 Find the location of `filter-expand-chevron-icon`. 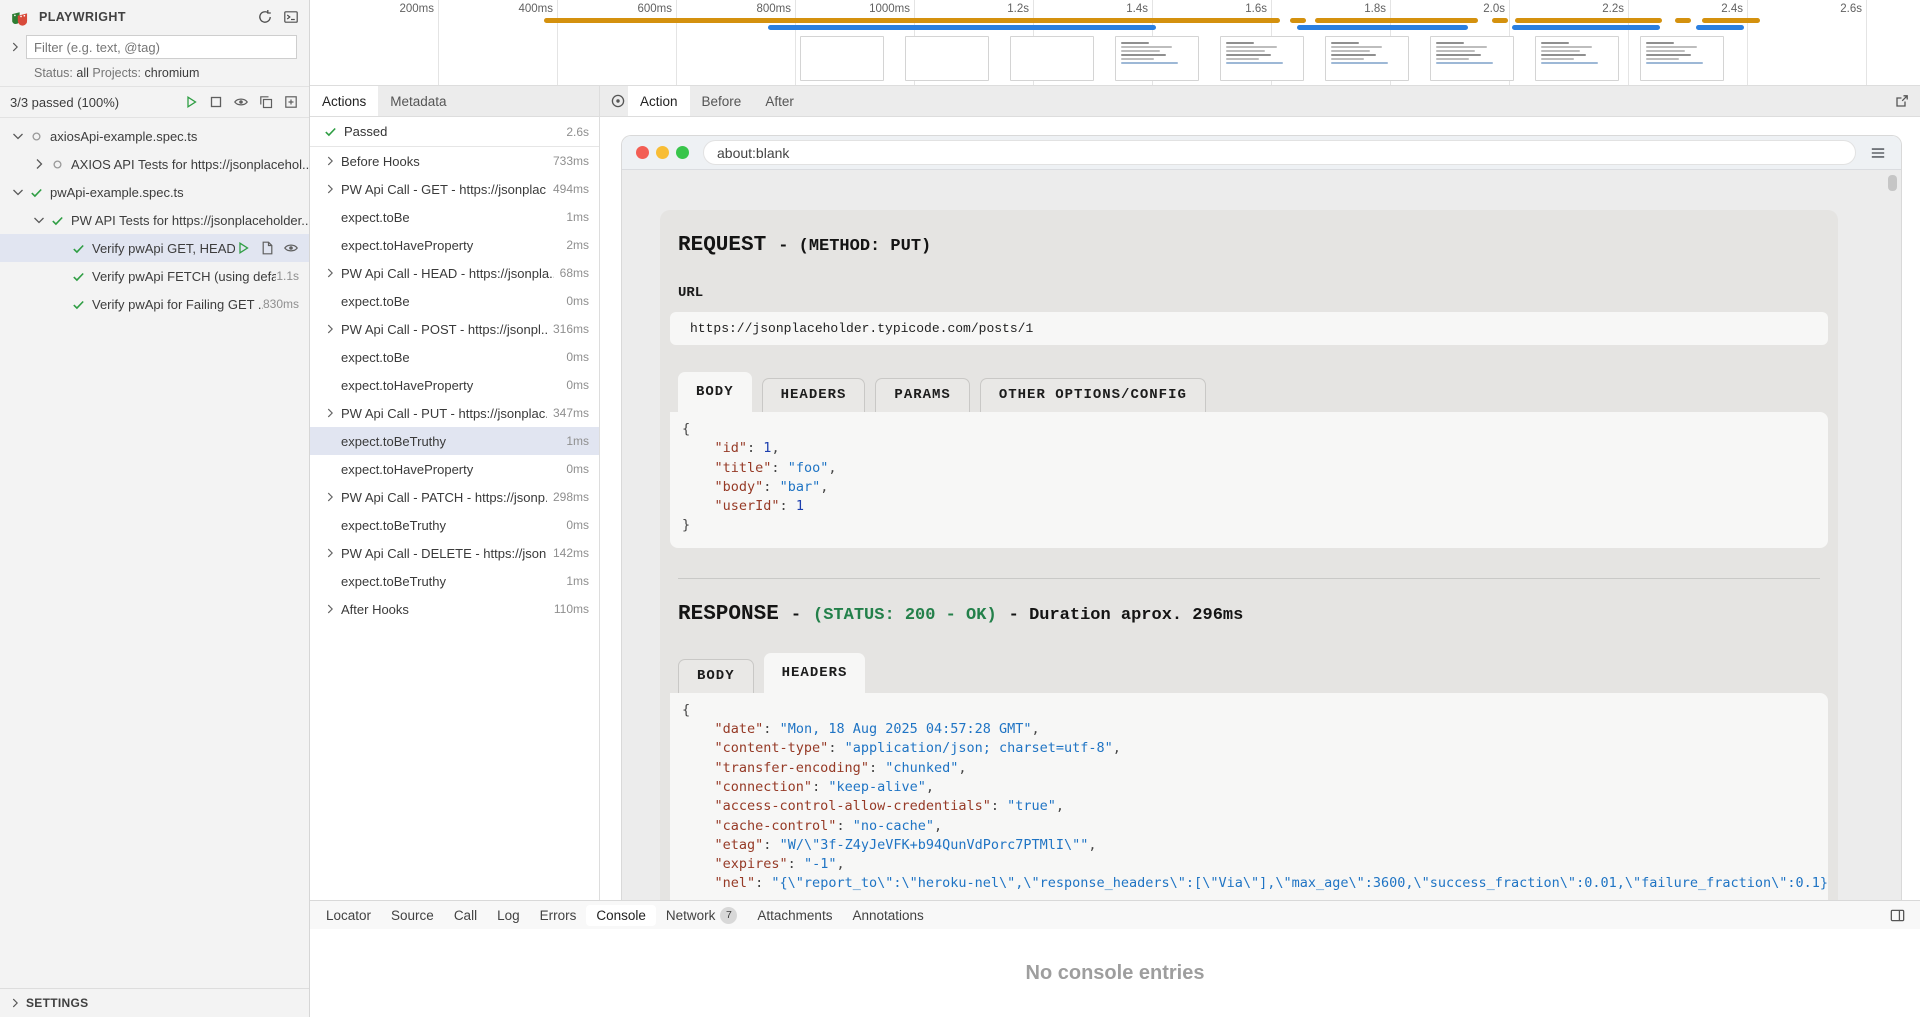

filter-expand-chevron-icon is located at coordinates (15, 47).